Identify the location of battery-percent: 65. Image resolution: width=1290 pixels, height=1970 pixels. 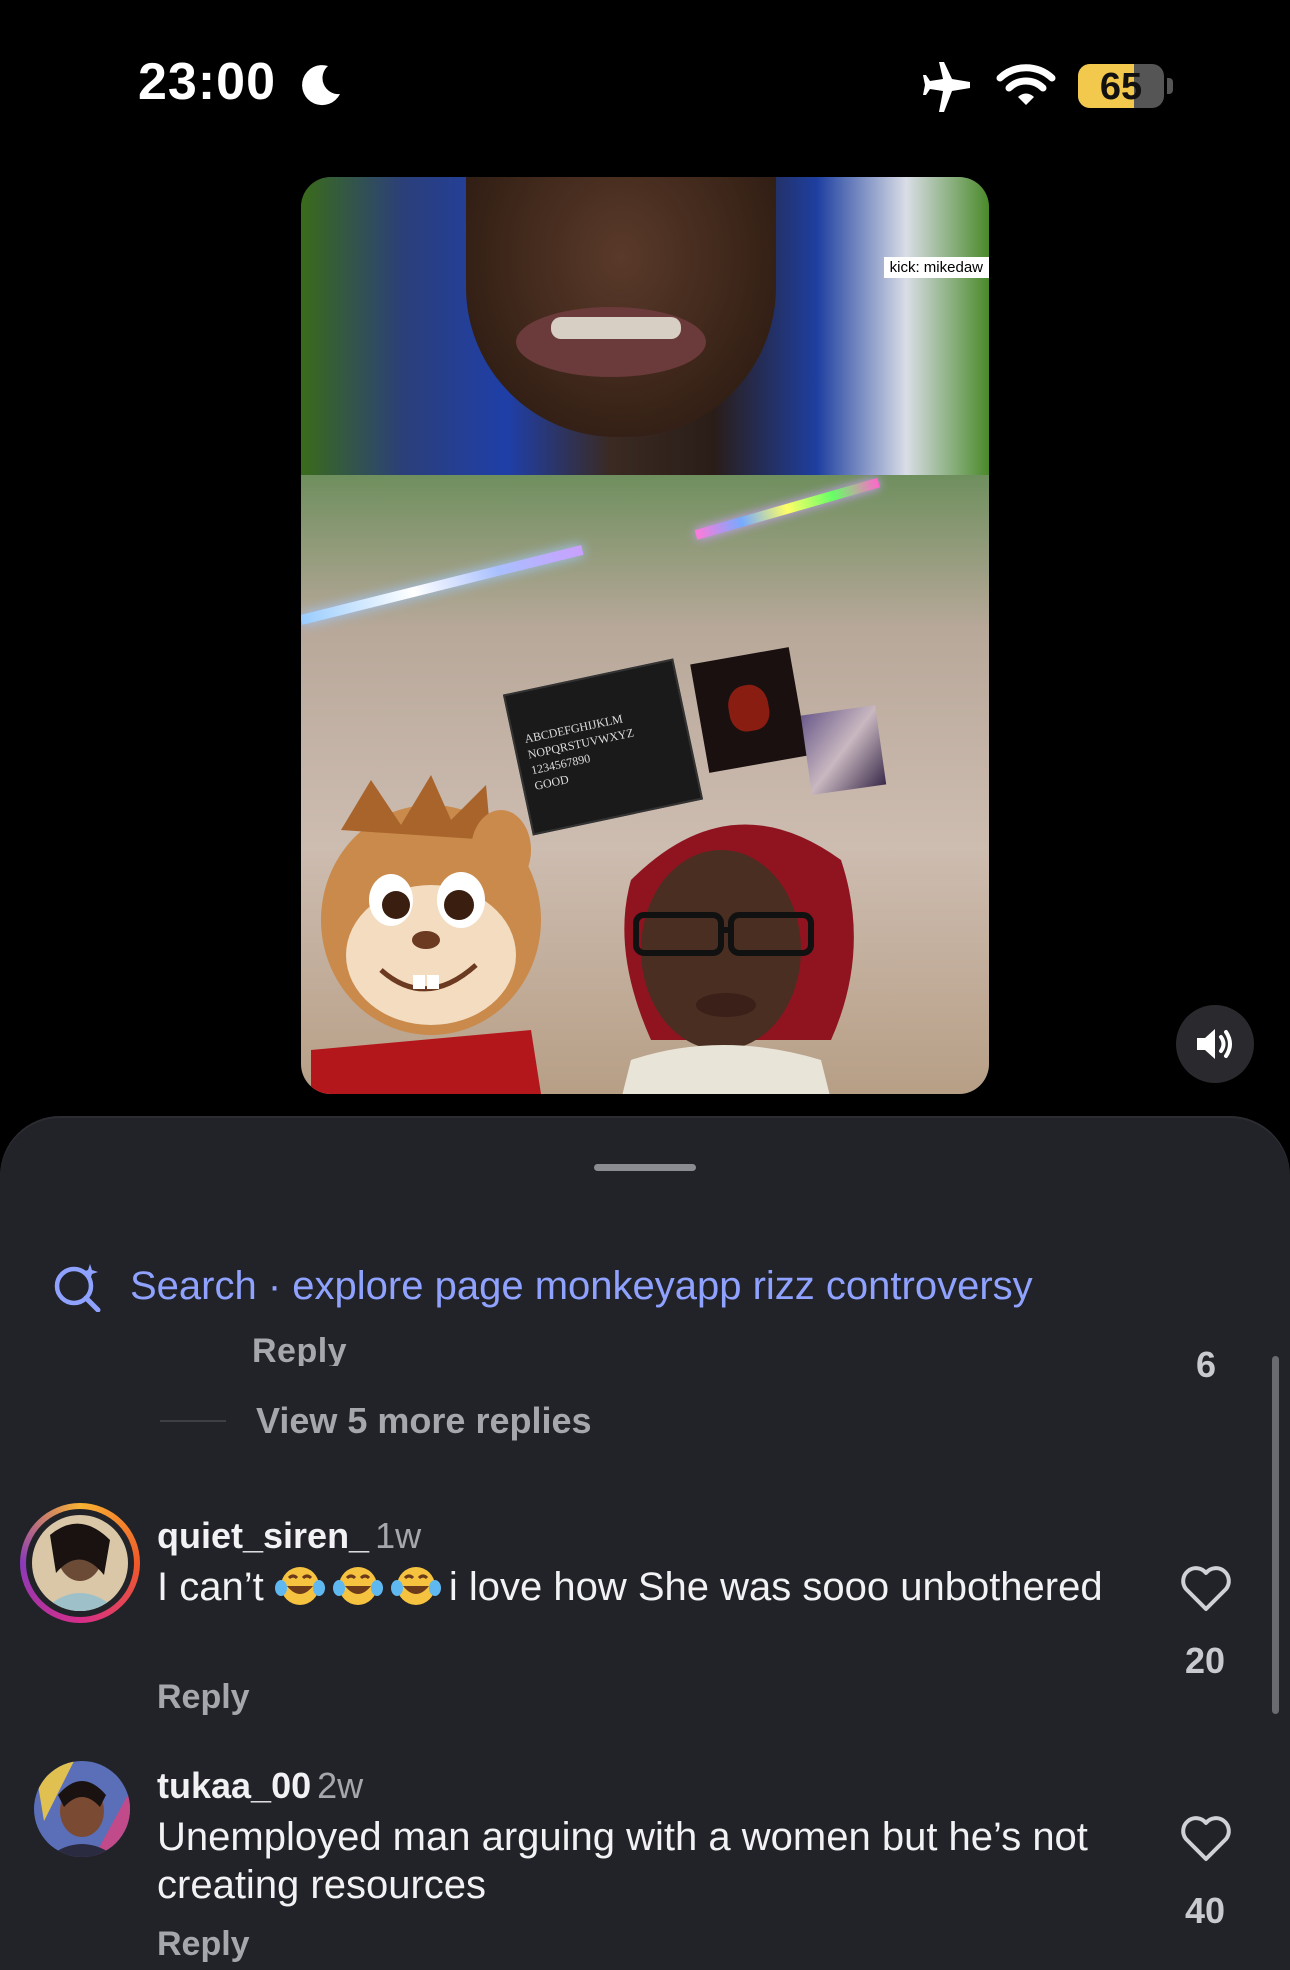
(1121, 87).